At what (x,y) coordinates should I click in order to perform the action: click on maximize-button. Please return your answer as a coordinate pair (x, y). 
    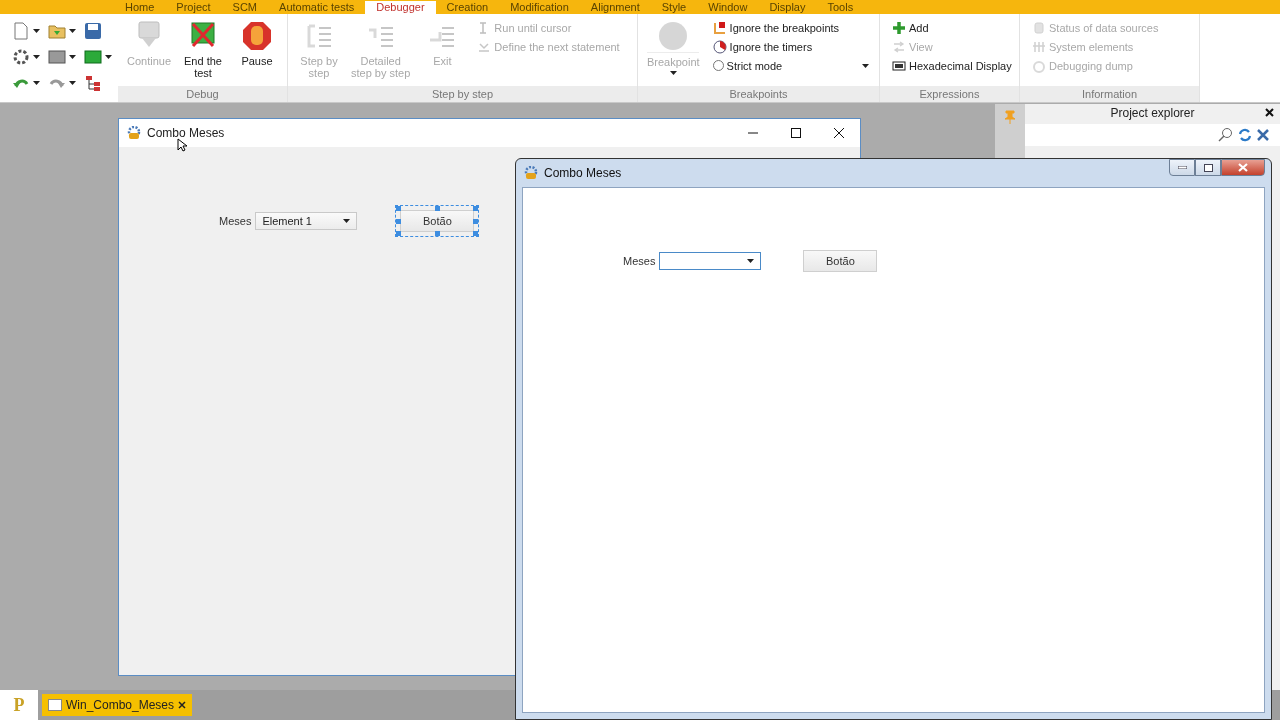
    Looking at the image, I should click on (1208, 167).